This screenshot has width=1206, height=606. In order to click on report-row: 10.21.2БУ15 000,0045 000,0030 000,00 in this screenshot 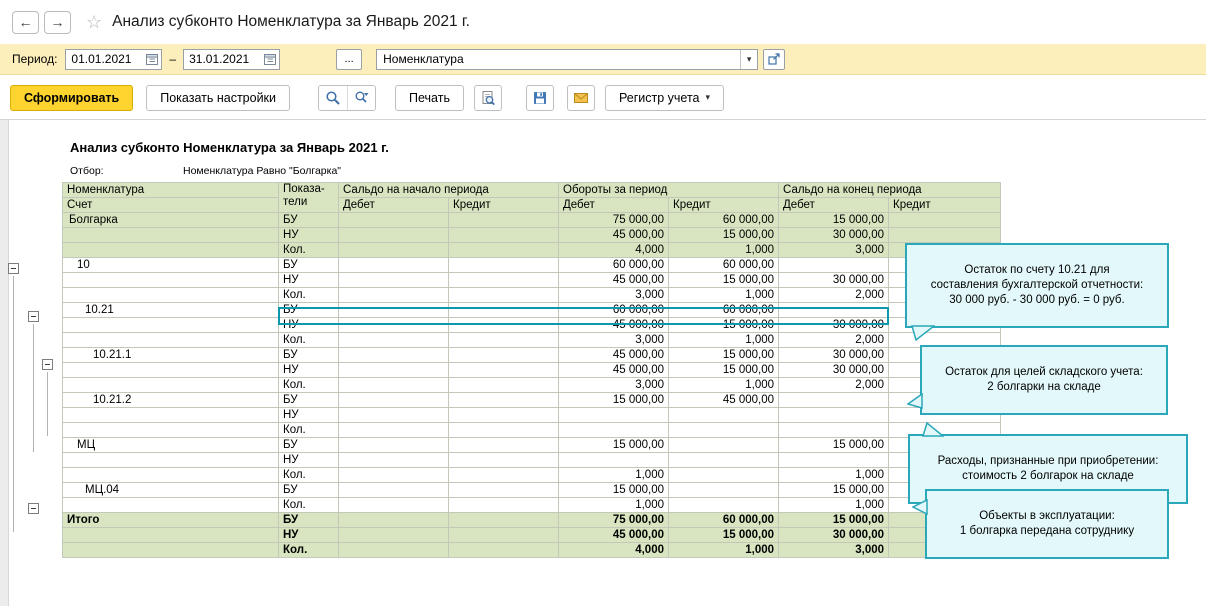, I will do `click(532, 400)`.